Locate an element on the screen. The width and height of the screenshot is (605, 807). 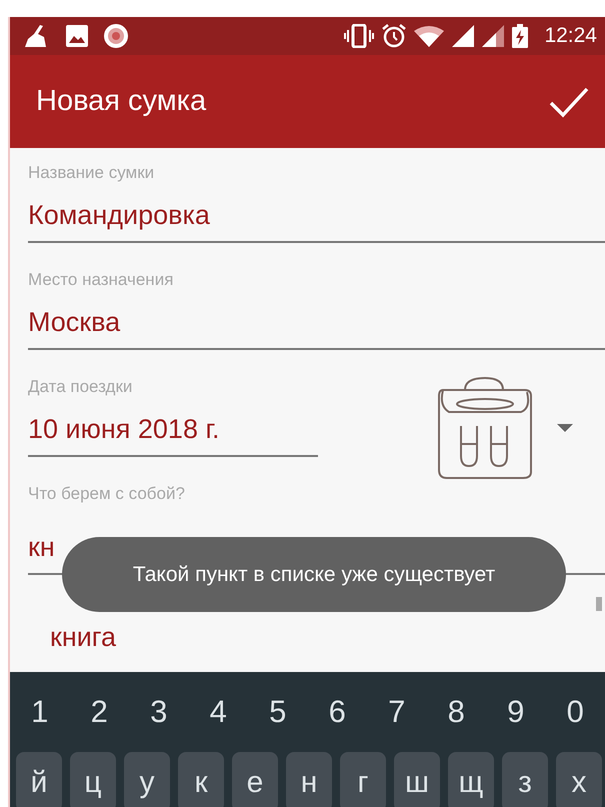
vibrate-icon is located at coordinates (359, 36).